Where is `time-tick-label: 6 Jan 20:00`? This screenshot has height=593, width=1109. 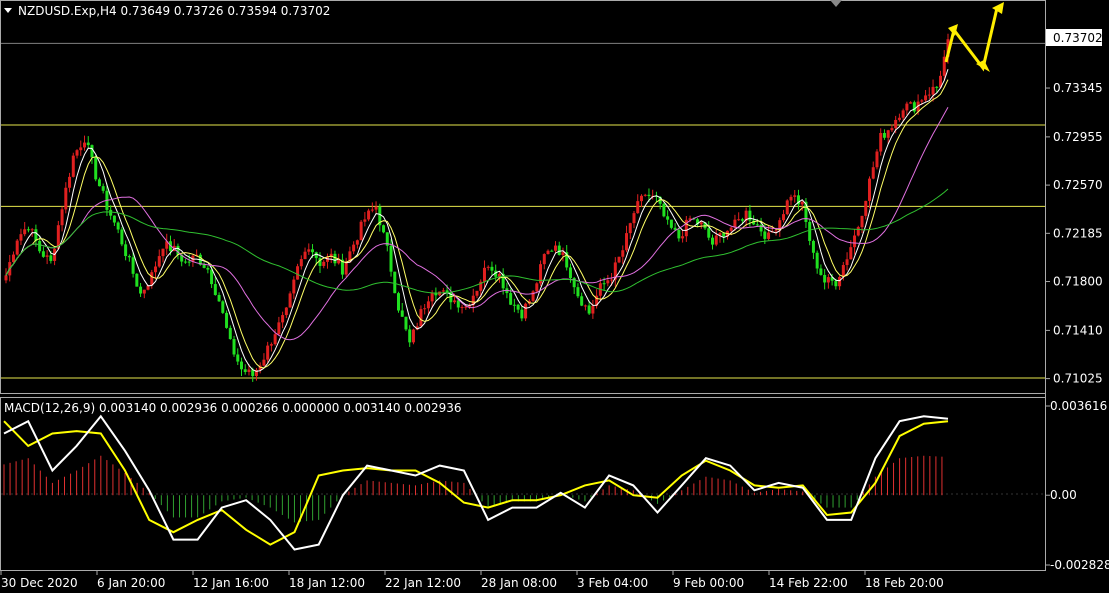
time-tick-label: 6 Jan 20:00 is located at coordinates (131, 583).